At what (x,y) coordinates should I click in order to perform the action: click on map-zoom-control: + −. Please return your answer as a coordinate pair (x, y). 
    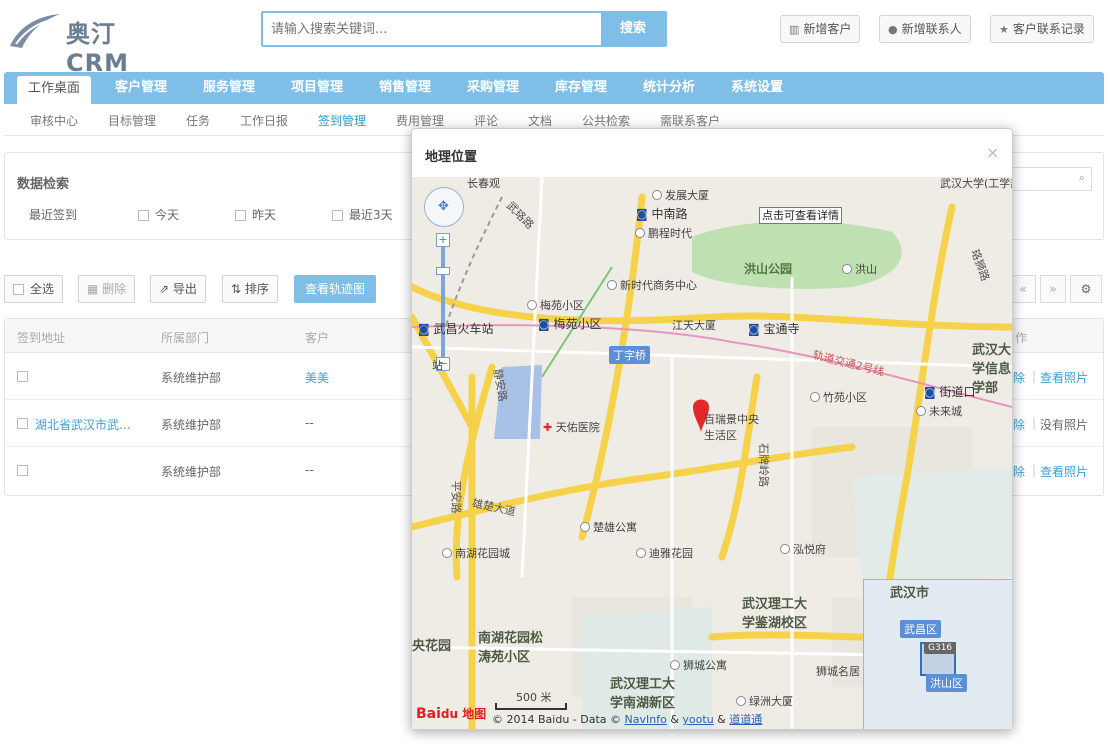
    Looking at the image, I should click on (443, 303).